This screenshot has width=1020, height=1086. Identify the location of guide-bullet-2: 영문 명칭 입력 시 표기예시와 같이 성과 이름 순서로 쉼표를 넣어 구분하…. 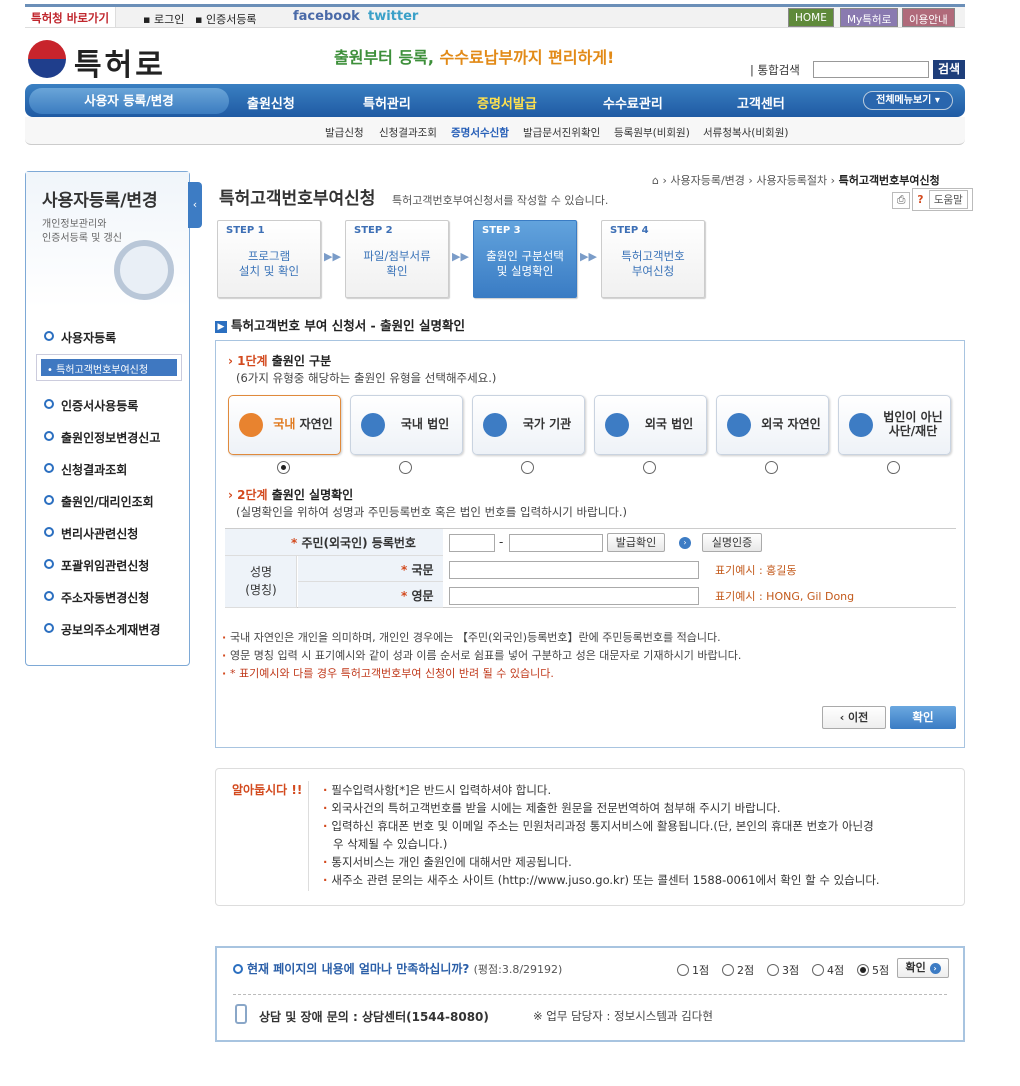
(481, 655).